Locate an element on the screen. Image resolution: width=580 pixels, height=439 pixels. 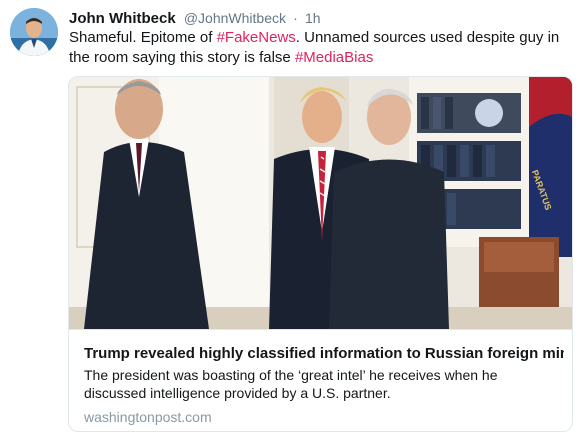
tweet-timestamp: 1h is located at coordinates (313, 18).